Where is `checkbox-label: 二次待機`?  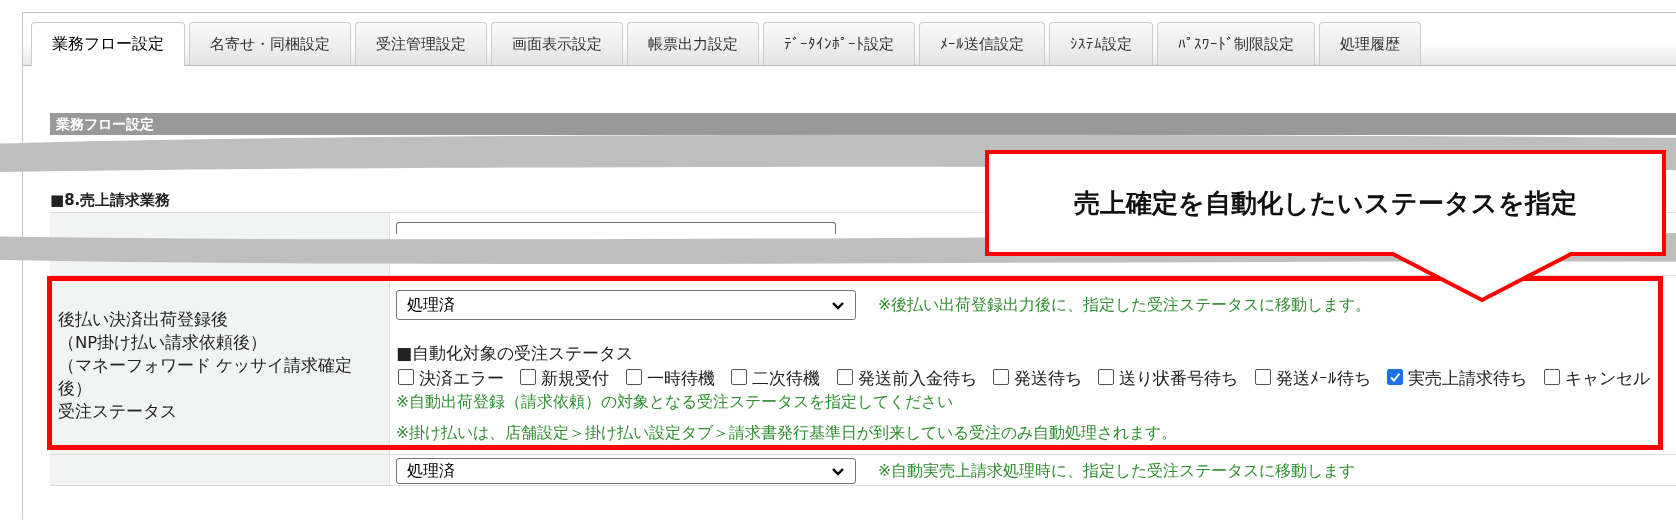
checkbox-label: 二次待機 is located at coordinates (786, 378).